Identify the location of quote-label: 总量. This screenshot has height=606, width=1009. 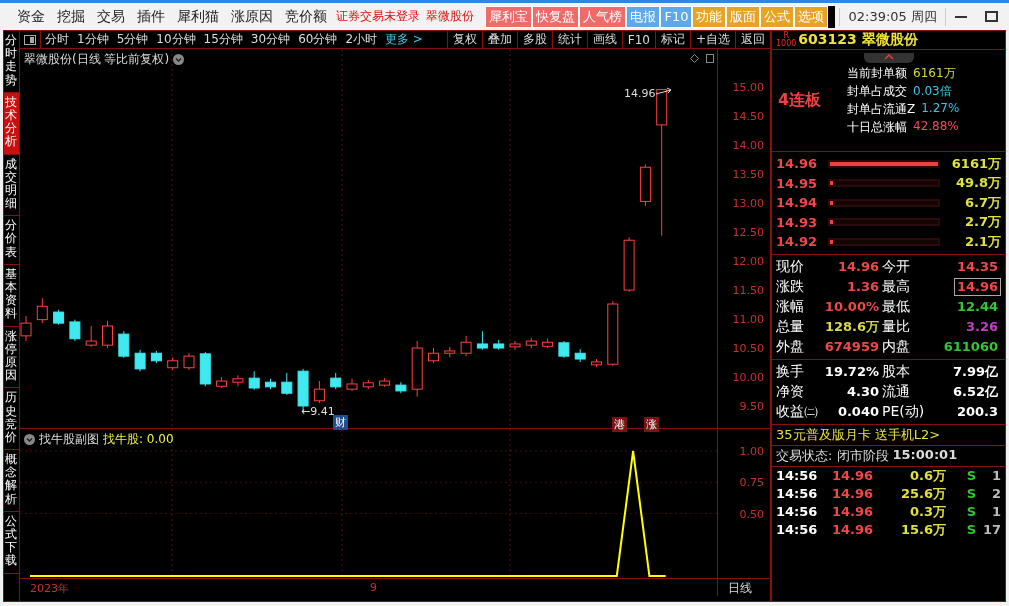
(790, 326).